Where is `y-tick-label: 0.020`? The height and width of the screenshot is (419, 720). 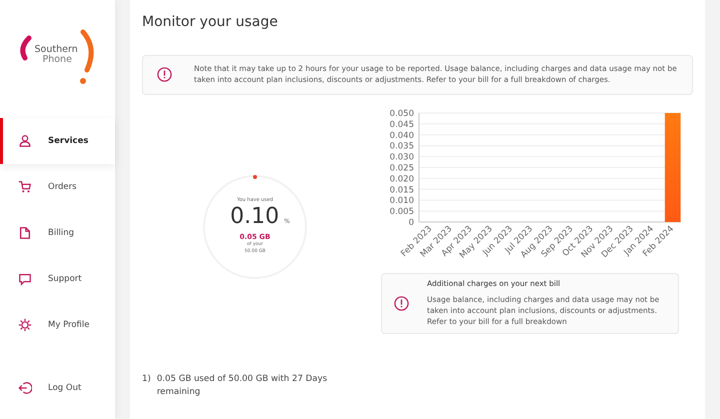
y-tick-label: 0.020 is located at coordinates (402, 179).